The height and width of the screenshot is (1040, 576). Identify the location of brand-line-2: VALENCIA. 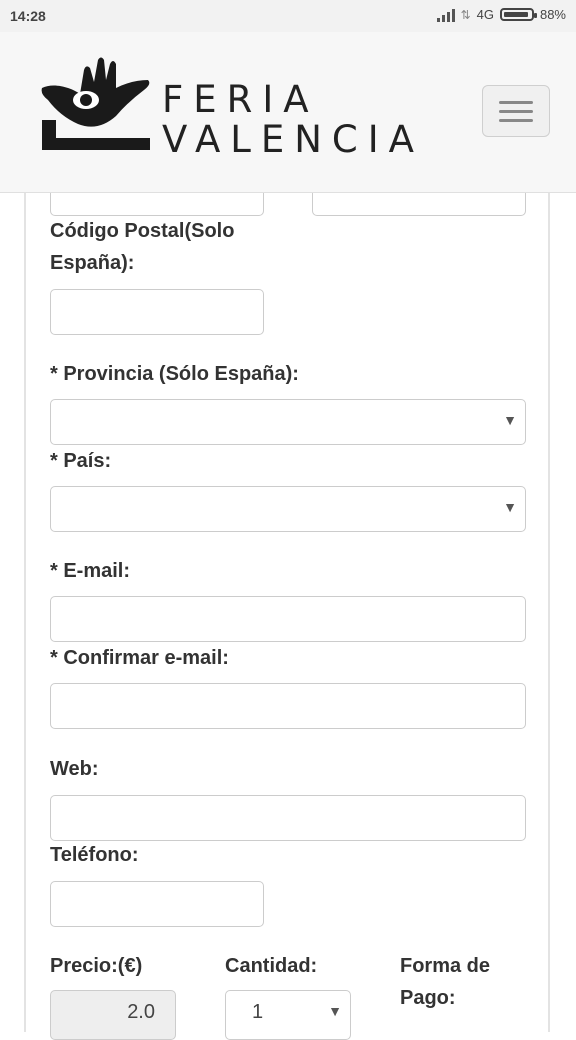
(293, 139).